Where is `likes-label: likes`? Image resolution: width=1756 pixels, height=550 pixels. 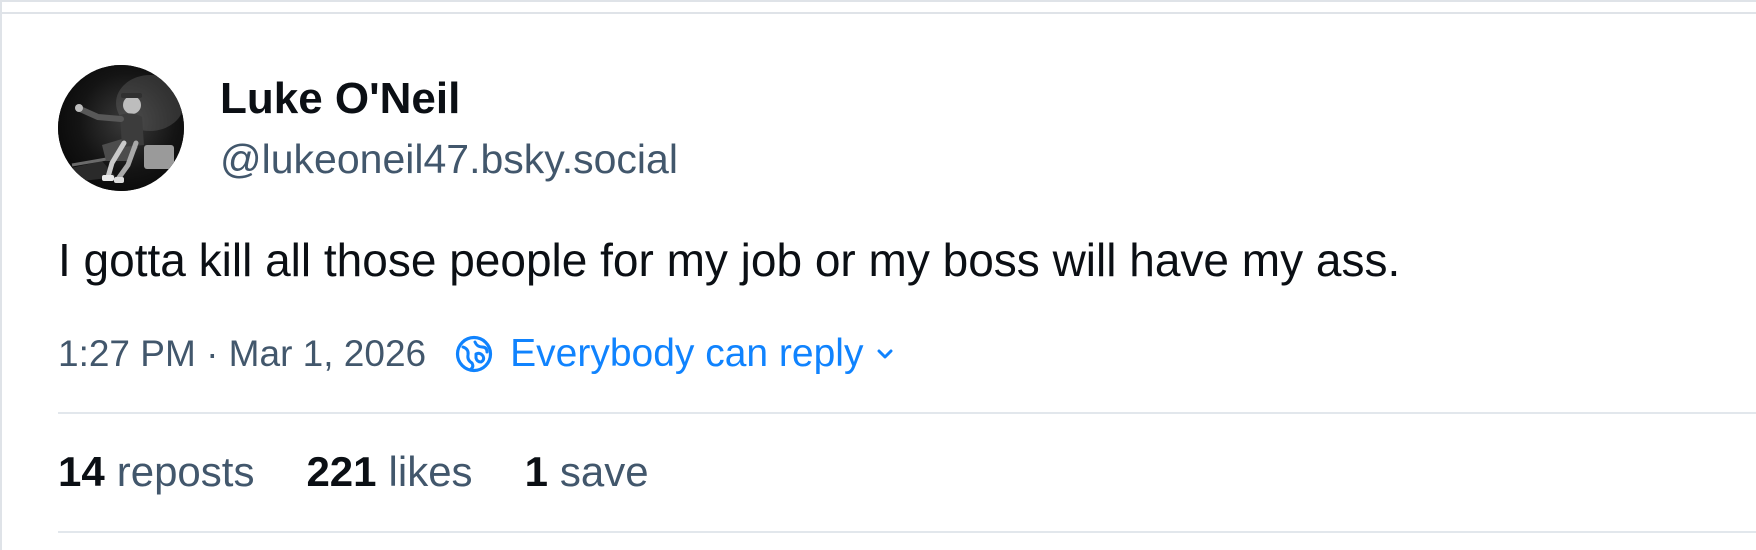
likes-label: likes is located at coordinates (430, 471).